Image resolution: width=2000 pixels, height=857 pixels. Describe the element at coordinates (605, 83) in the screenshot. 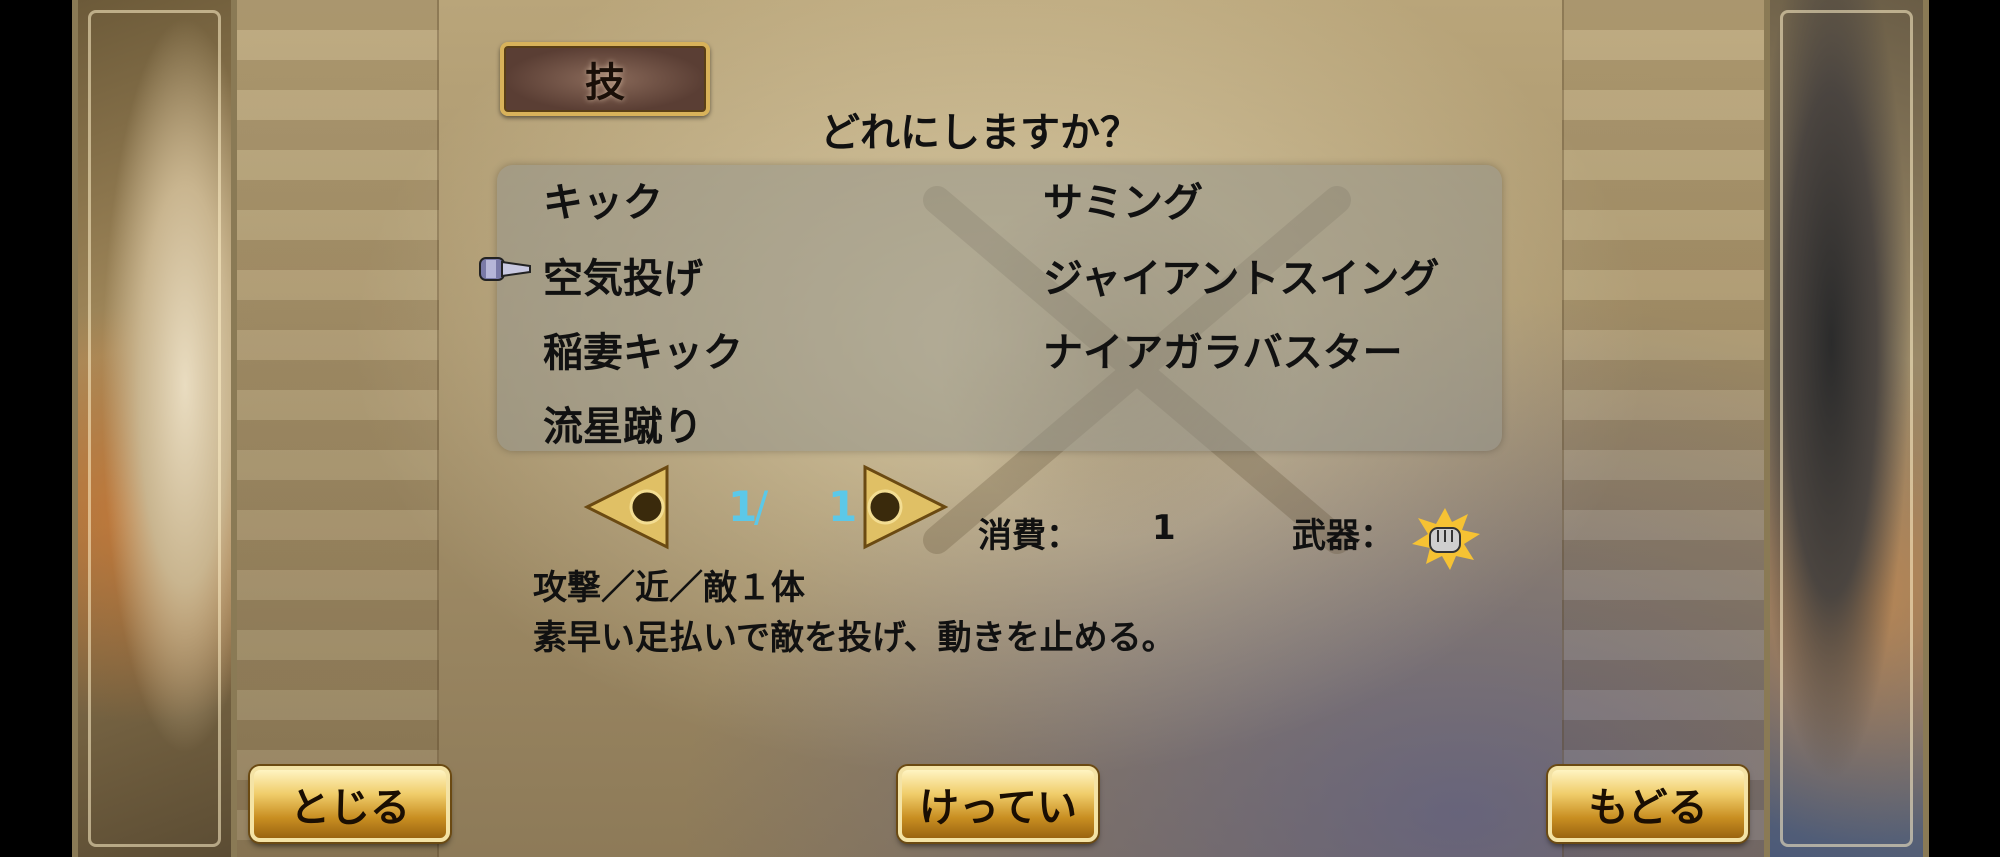

I see `panel-title: 技` at that location.